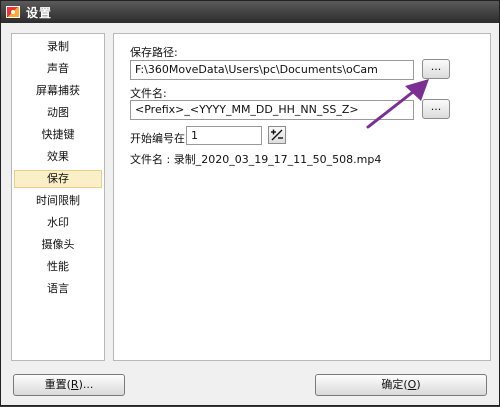 This screenshot has height=407, width=500. What do you see at coordinates (58, 135) in the screenshot?
I see `sidebar-item-hotkeys: 快捷键` at bounding box center [58, 135].